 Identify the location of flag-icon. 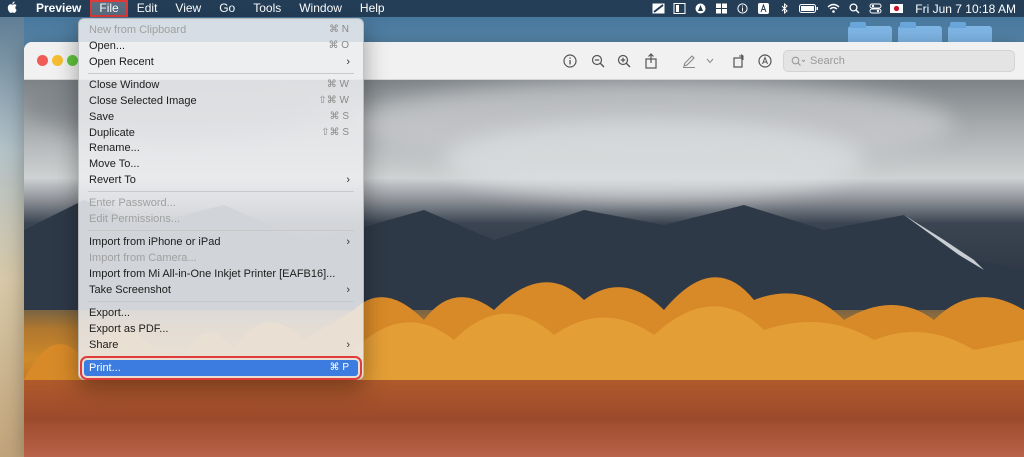
(897, 8).